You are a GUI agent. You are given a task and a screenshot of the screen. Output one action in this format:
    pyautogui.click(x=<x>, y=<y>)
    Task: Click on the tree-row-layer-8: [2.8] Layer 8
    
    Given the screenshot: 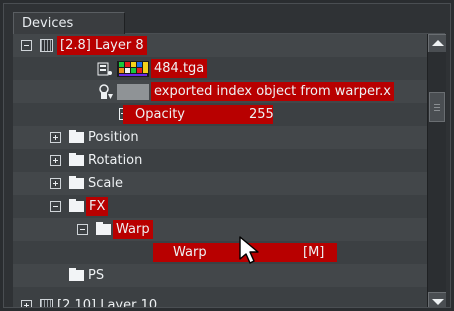 What is the action you would take?
    pyautogui.click(x=220, y=45)
    